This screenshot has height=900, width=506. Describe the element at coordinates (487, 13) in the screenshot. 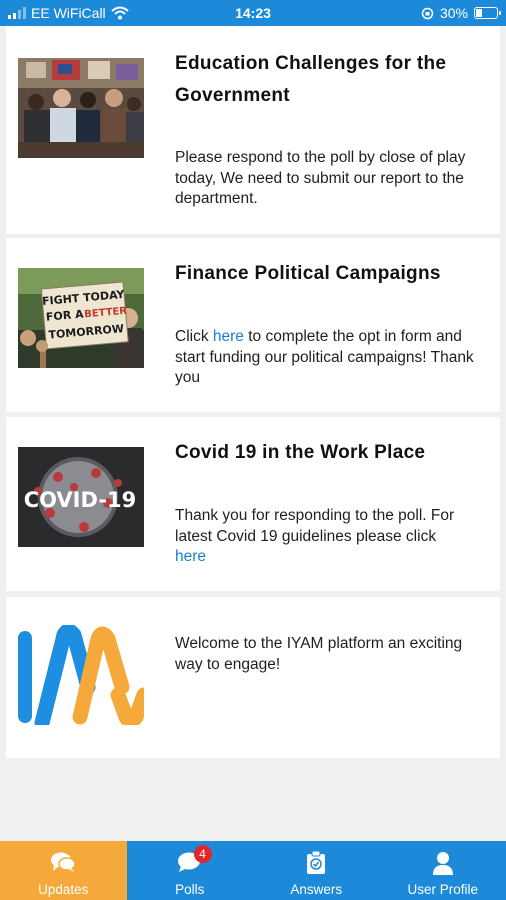

I see `battery-icon` at that location.